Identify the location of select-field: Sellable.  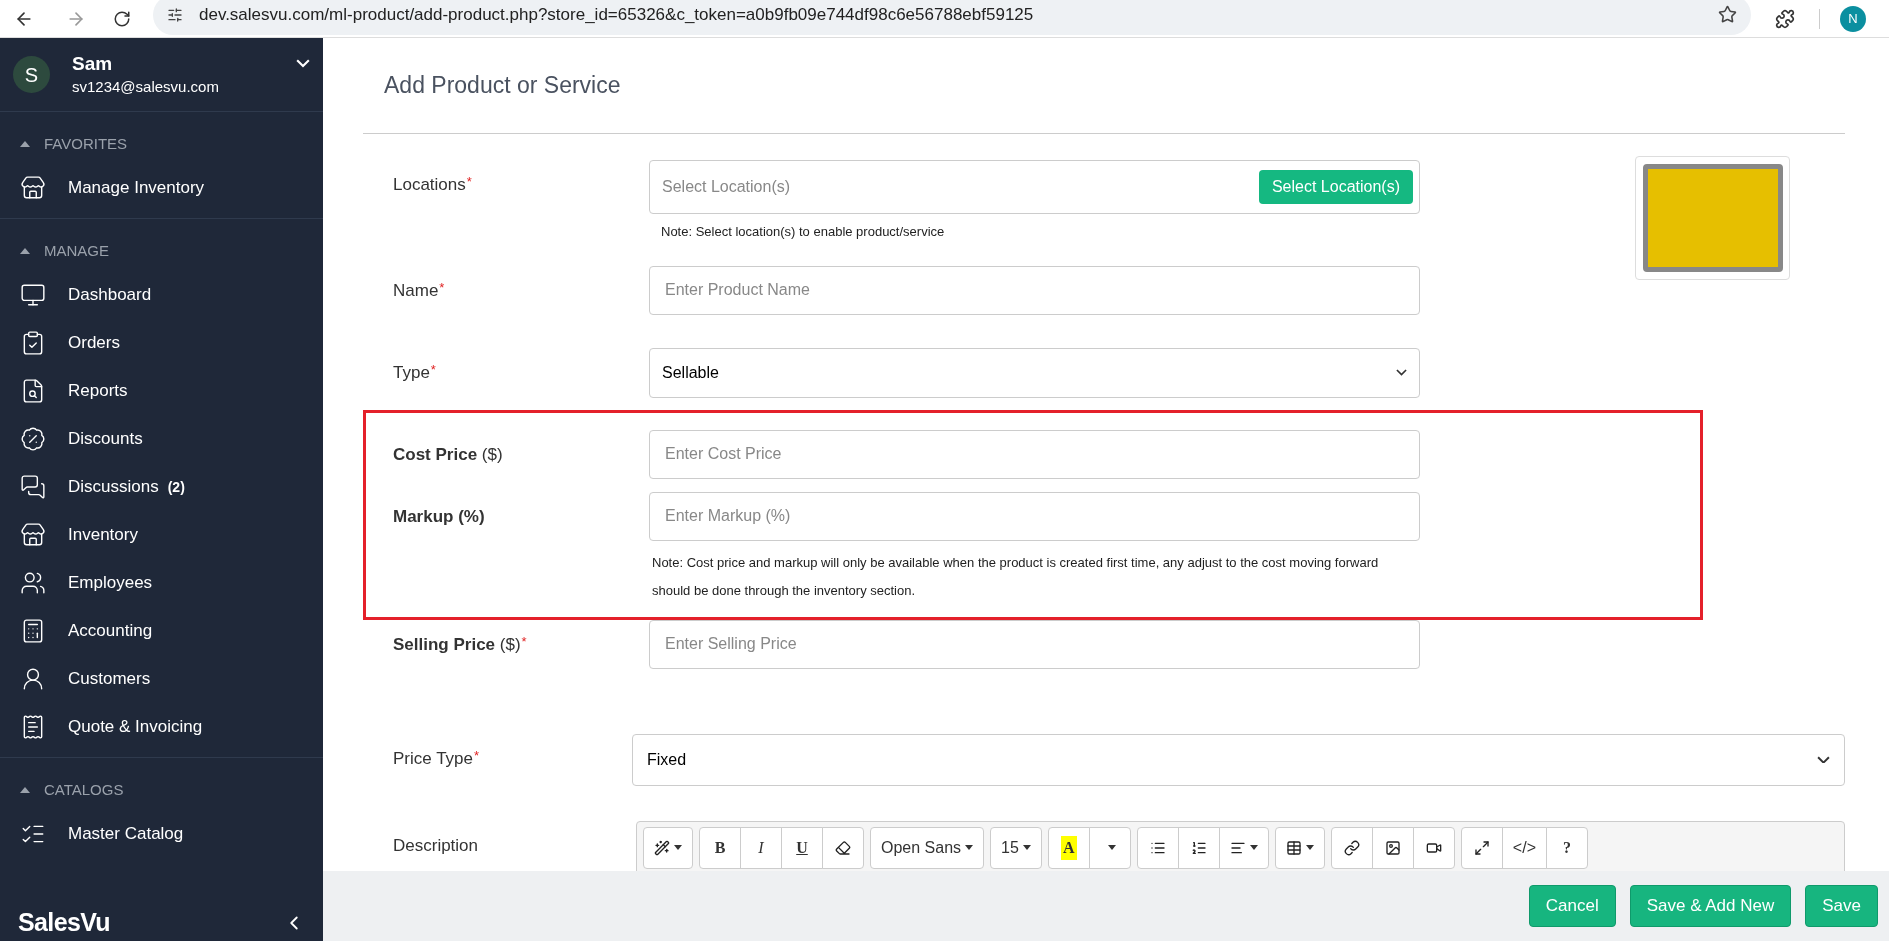
(1034, 372).